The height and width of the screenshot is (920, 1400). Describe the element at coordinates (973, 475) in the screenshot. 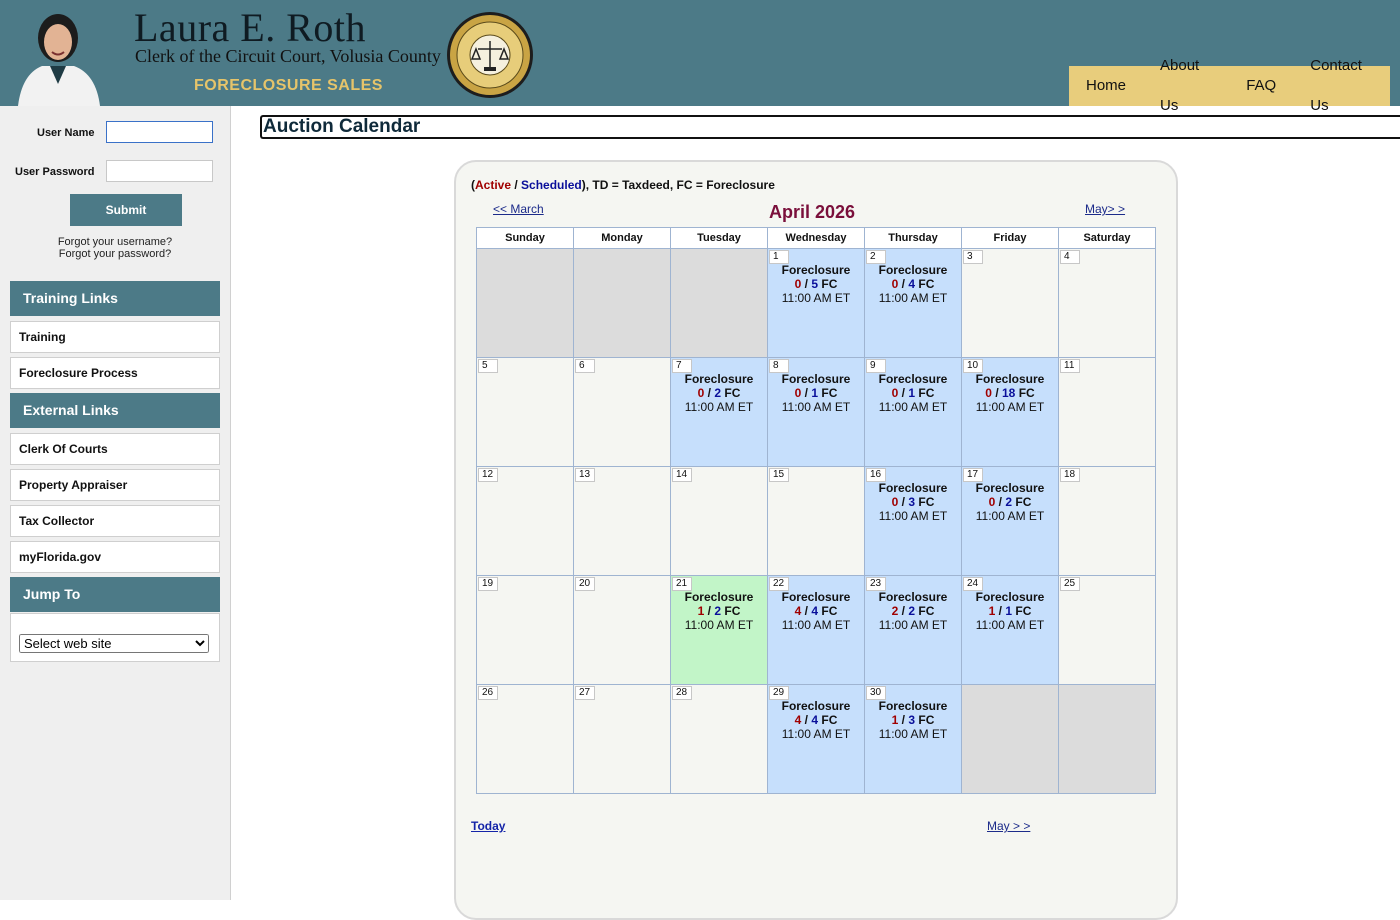

I see `day-number: 17` at that location.